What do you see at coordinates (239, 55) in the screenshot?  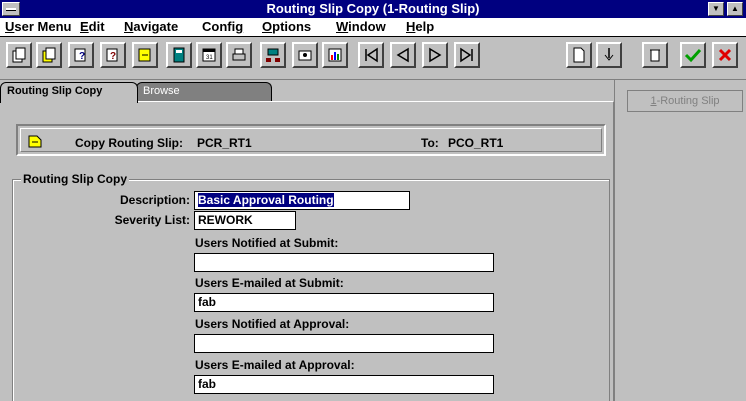 I see `print-icon` at bounding box center [239, 55].